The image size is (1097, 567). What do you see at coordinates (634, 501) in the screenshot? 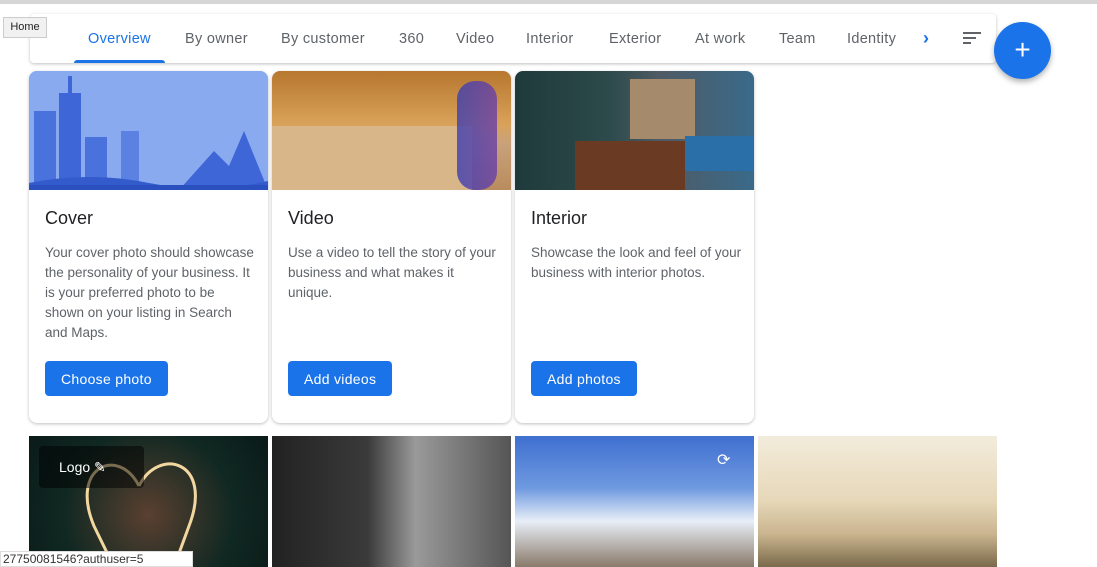
I see `360-photo: ⟳` at bounding box center [634, 501].